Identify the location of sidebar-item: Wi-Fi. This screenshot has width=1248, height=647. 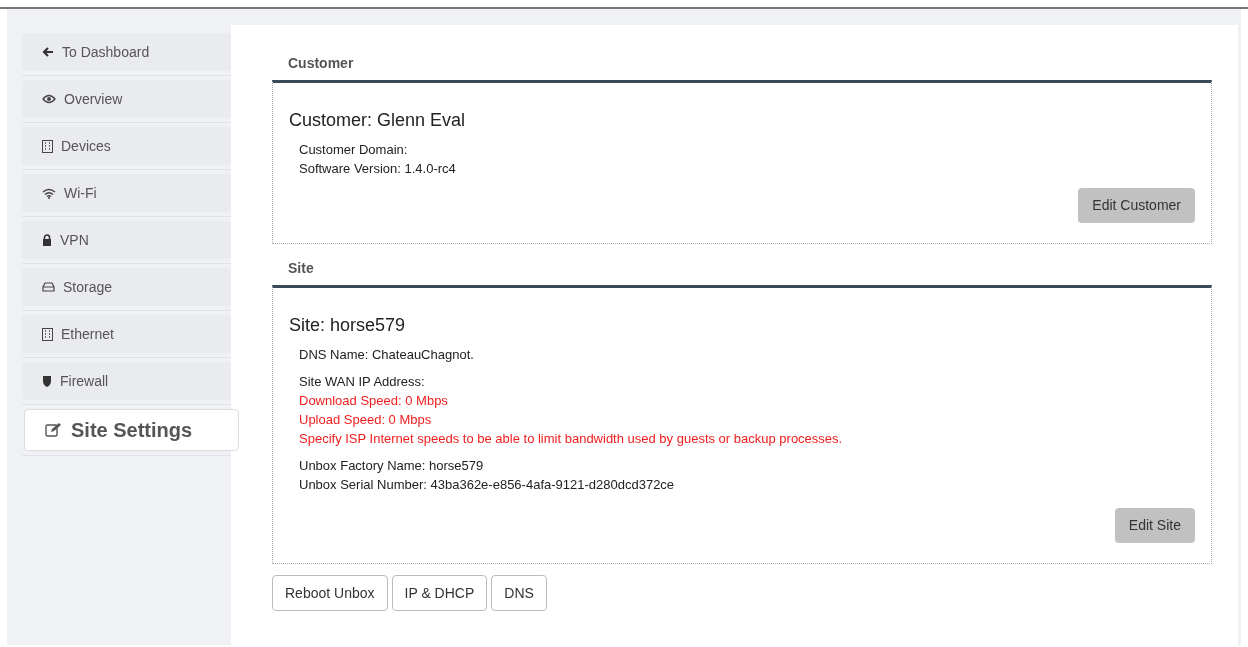
(126, 193).